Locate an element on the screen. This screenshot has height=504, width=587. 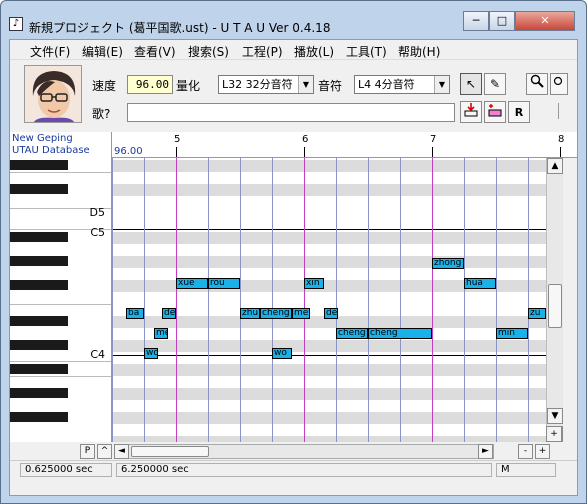
menu-project: 工程(P) is located at coordinates (262, 51).